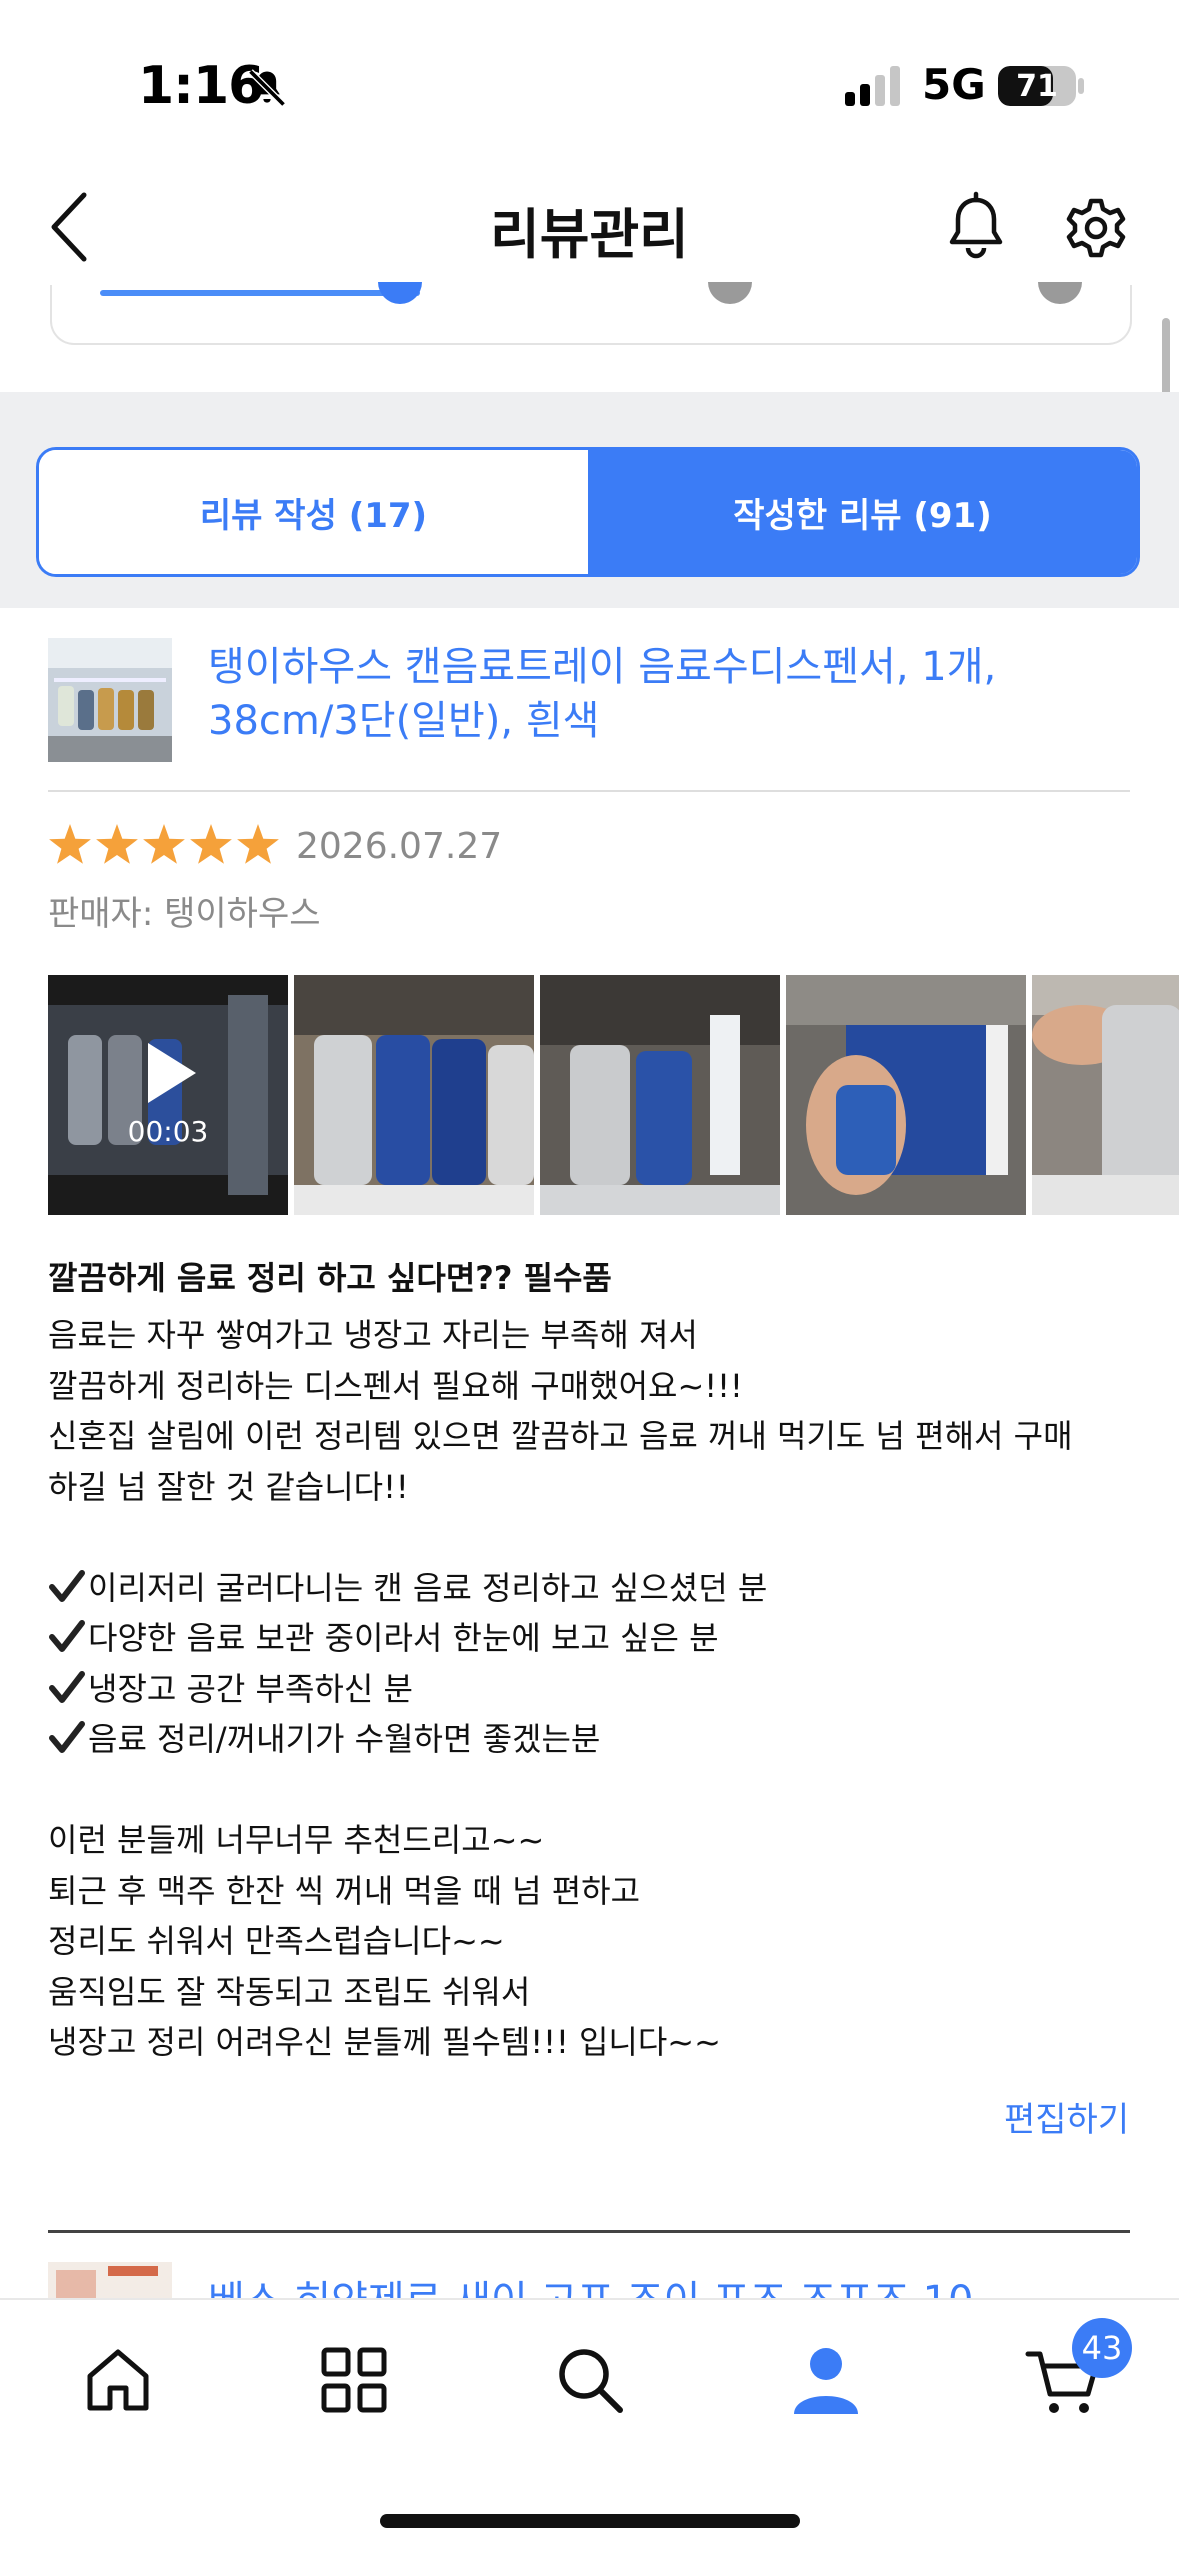 The height and width of the screenshot is (2558, 1179). I want to click on battery-icon: 71, so click(1037, 86).